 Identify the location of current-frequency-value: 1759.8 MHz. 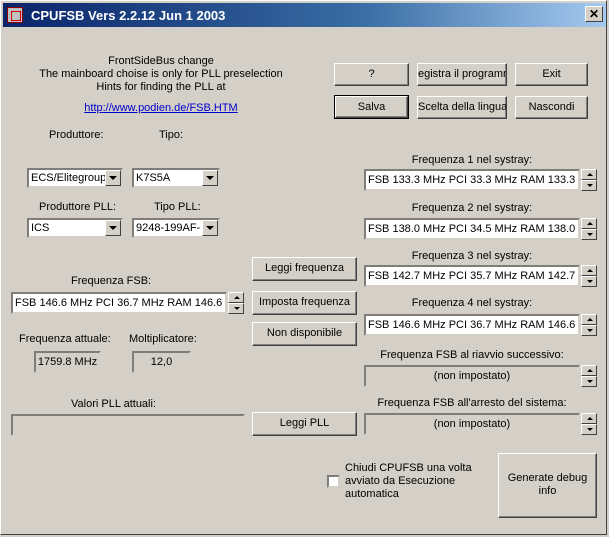
(67, 362).